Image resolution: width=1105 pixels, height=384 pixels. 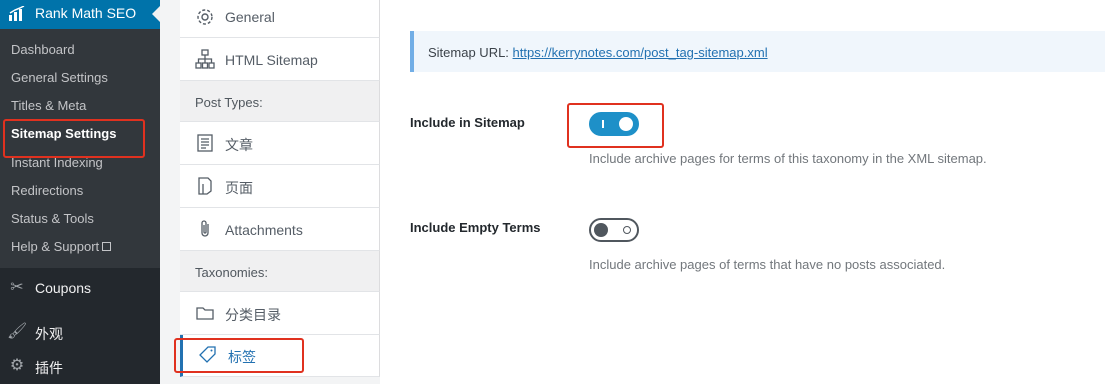 I want to click on tab-taxonomy-categories: 分类目录, so click(x=280, y=313).